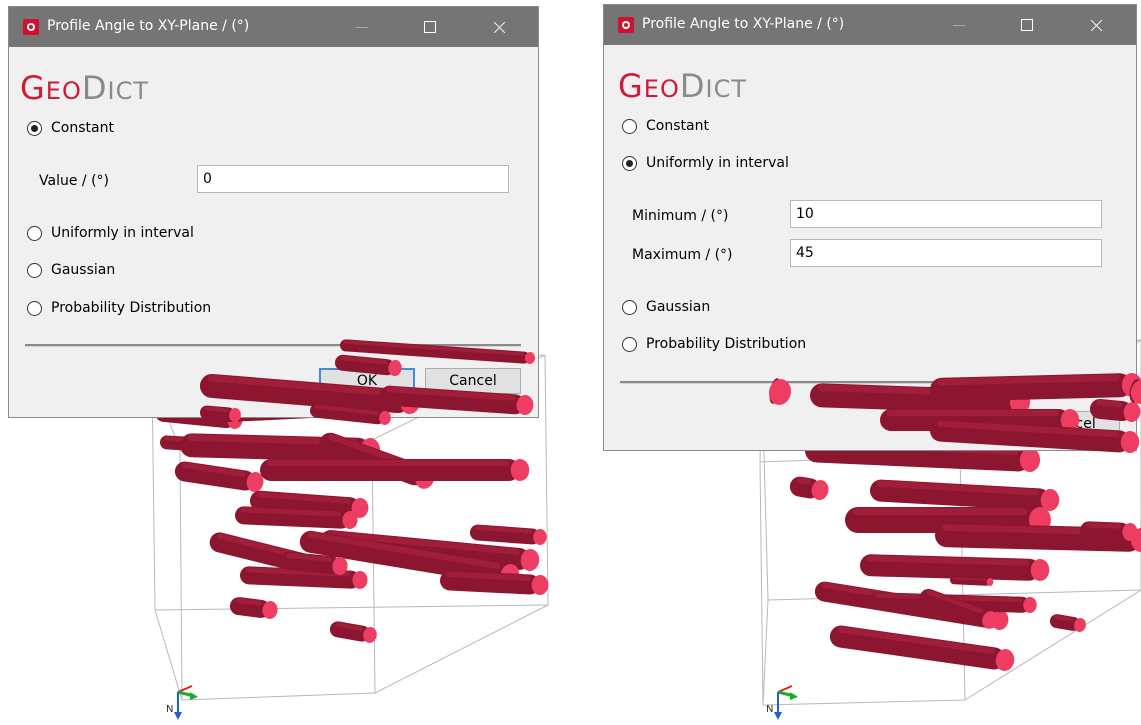 This screenshot has width=1141, height=725. I want to click on right-titlebar: Profile Angle to XY-Plane / (°), so click(870, 25).